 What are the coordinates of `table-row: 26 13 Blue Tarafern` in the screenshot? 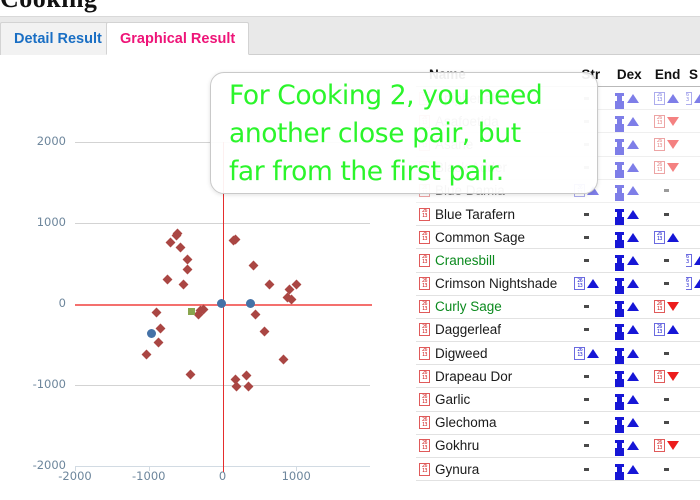 It's located at (558, 215).